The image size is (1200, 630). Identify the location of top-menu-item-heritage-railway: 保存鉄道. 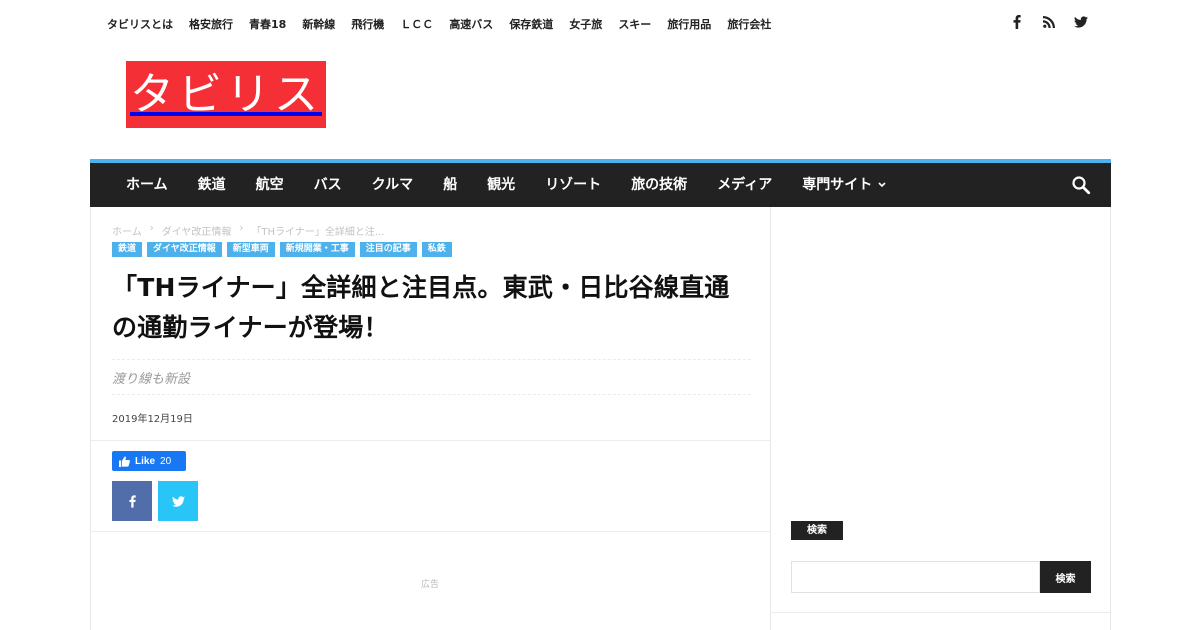
(531, 25).